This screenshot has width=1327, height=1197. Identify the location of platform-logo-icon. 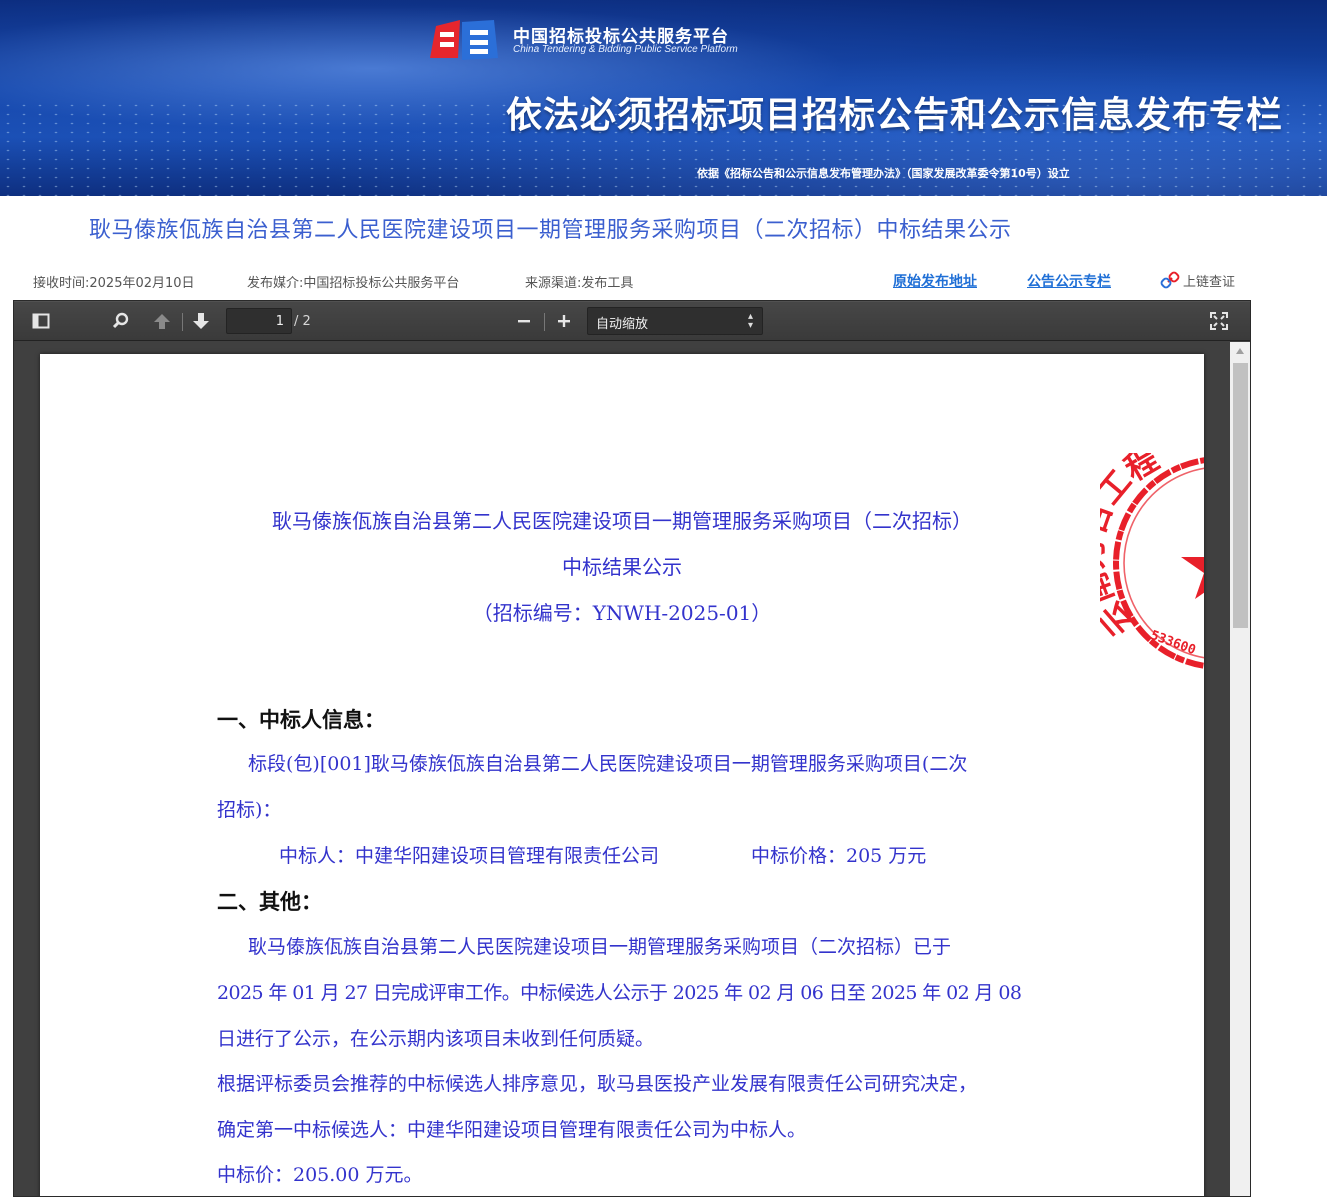
(464, 40).